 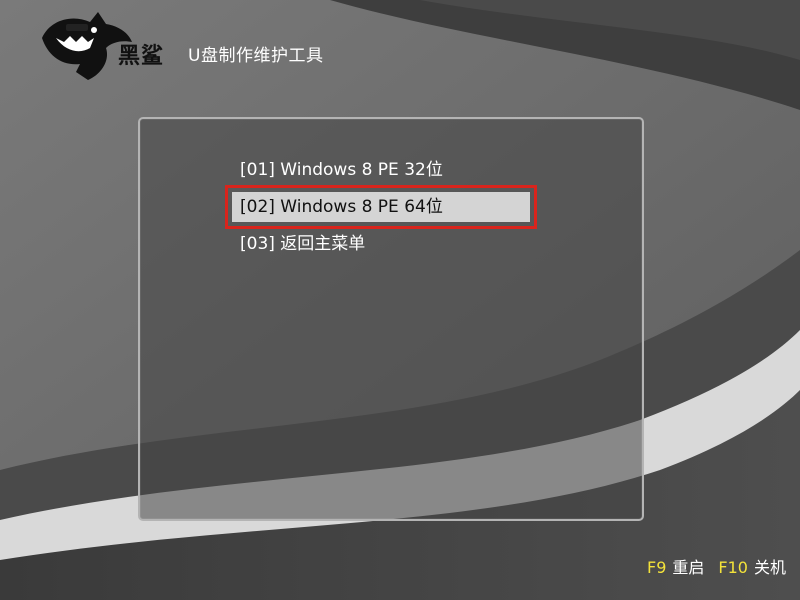 What do you see at coordinates (656, 567) in the screenshot?
I see `restart-key: F9` at bounding box center [656, 567].